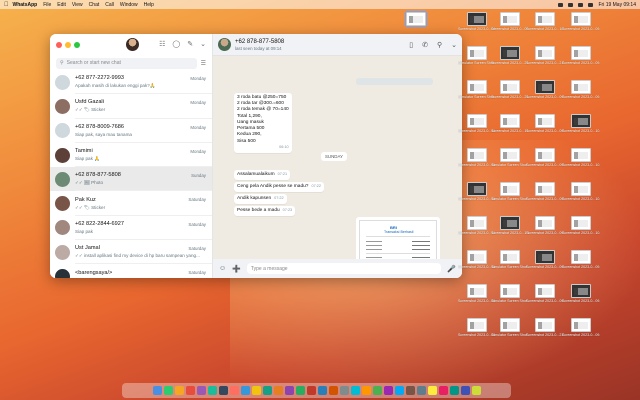  I want to click on desktop-file-icon: Screenshot 2023-0...09.56.05, so click(581, 55).